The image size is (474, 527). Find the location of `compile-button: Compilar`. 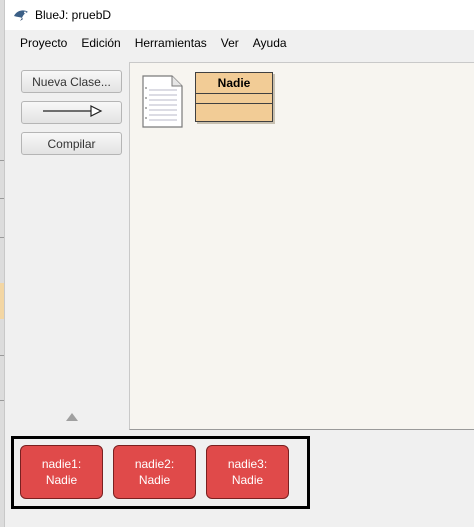

compile-button: Compilar is located at coordinates (71, 143).